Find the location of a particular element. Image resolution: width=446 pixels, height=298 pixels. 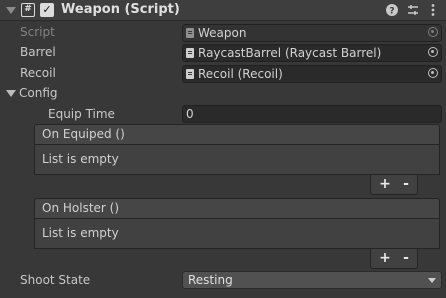

equip-time-field: 0 is located at coordinates (312, 114).